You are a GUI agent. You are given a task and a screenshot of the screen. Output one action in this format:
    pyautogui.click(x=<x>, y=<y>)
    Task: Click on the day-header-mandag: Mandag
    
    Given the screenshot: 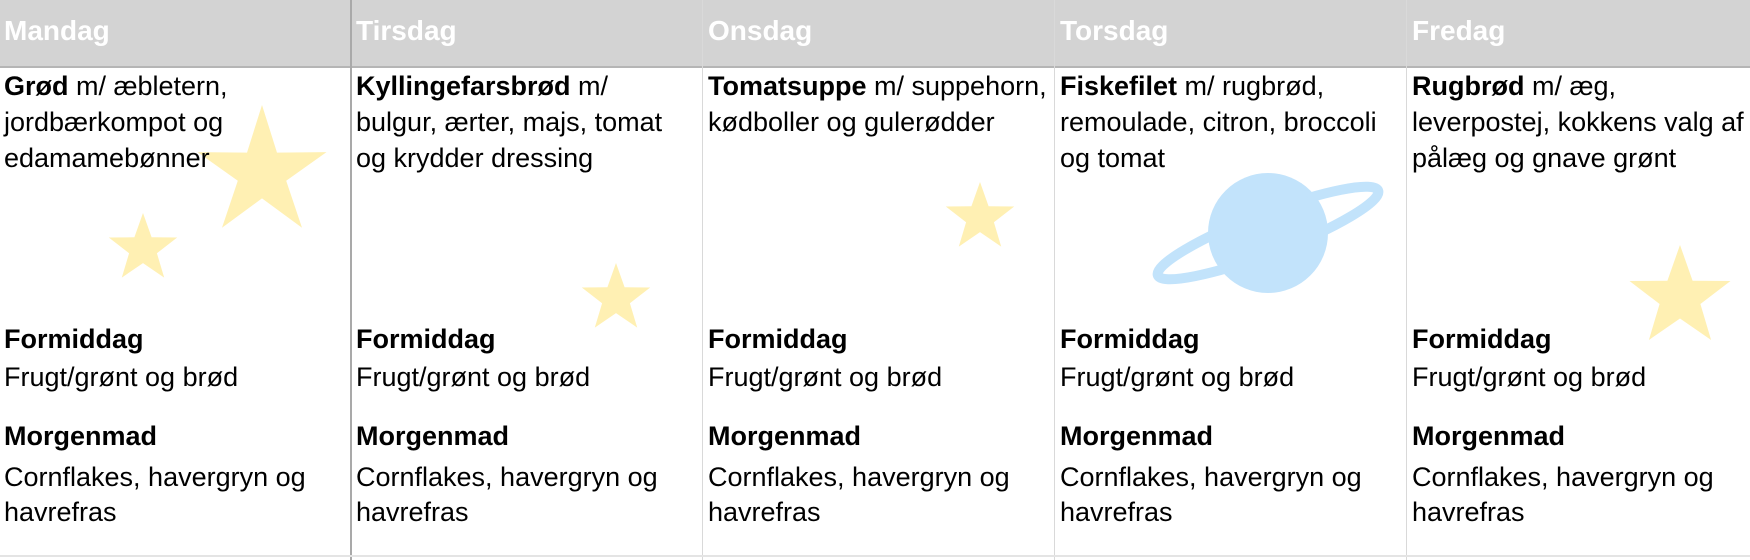 What is the action you would take?
    pyautogui.click(x=57, y=30)
    